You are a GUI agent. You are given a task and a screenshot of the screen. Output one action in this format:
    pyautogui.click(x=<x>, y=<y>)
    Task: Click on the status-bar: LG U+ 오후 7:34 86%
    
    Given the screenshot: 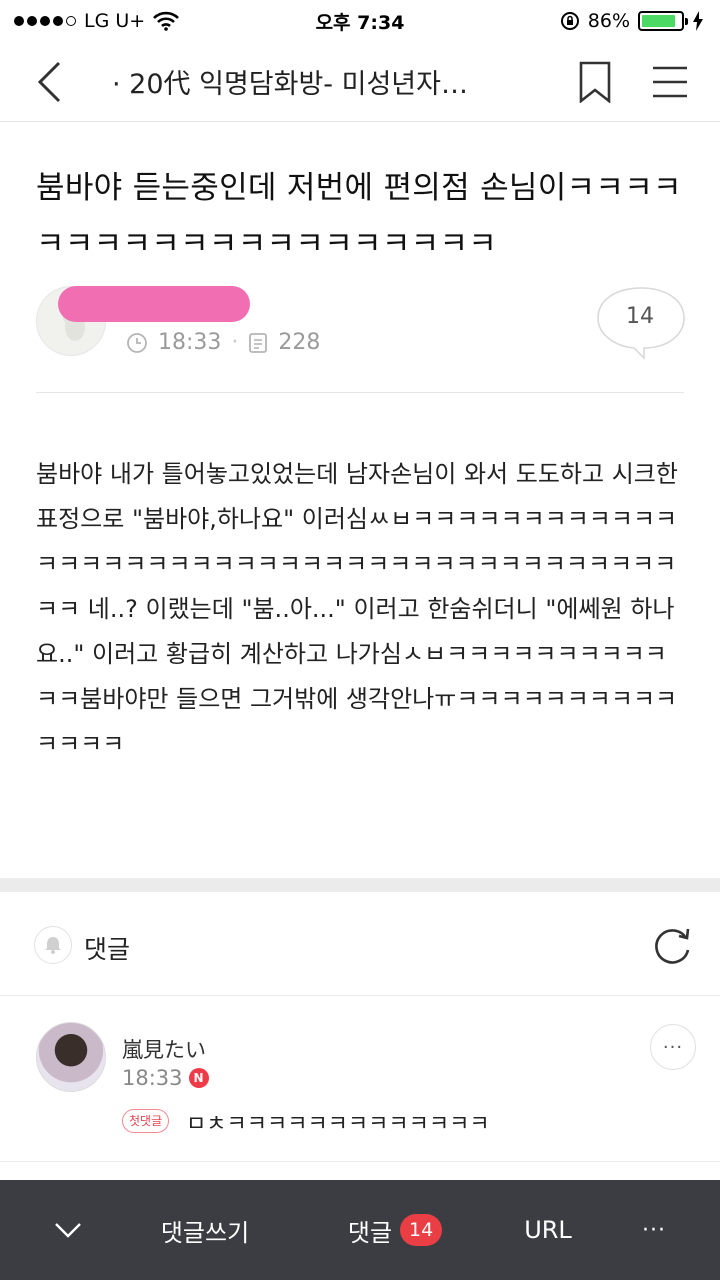 What is the action you would take?
    pyautogui.click(x=360, y=21)
    